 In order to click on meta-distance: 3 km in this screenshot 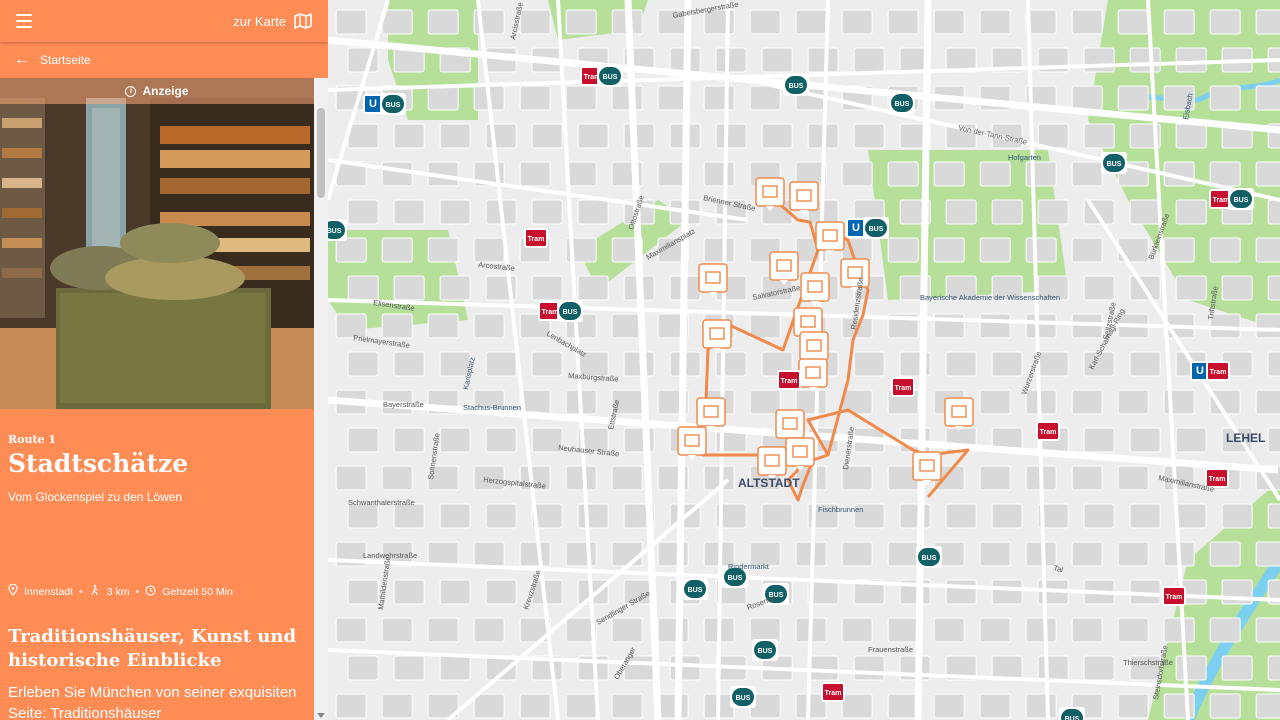, I will do `click(118, 591)`.